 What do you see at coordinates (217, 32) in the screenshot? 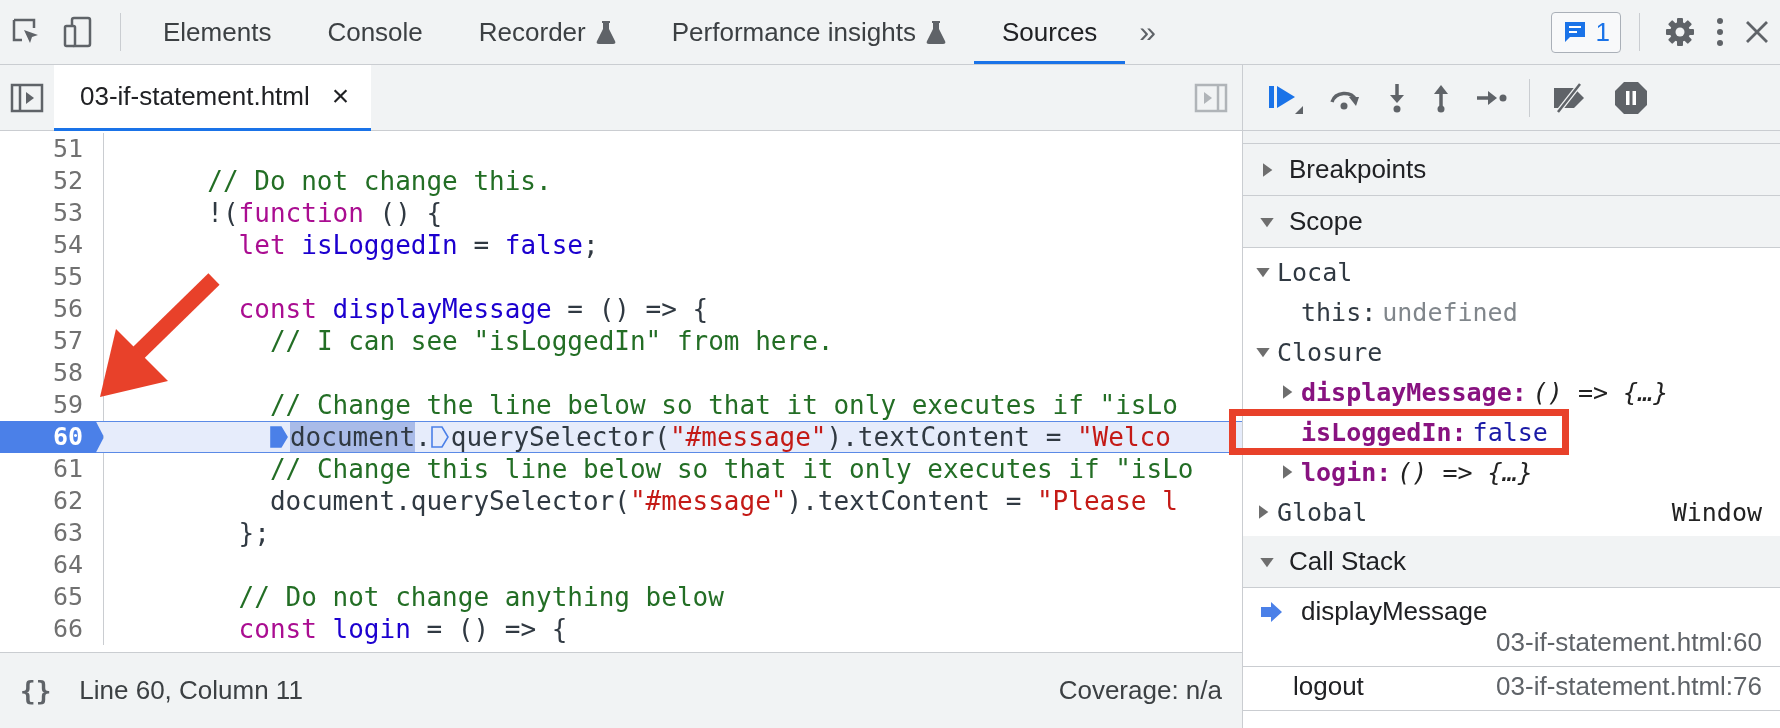
I see `panel-tab: Elements` at bounding box center [217, 32].